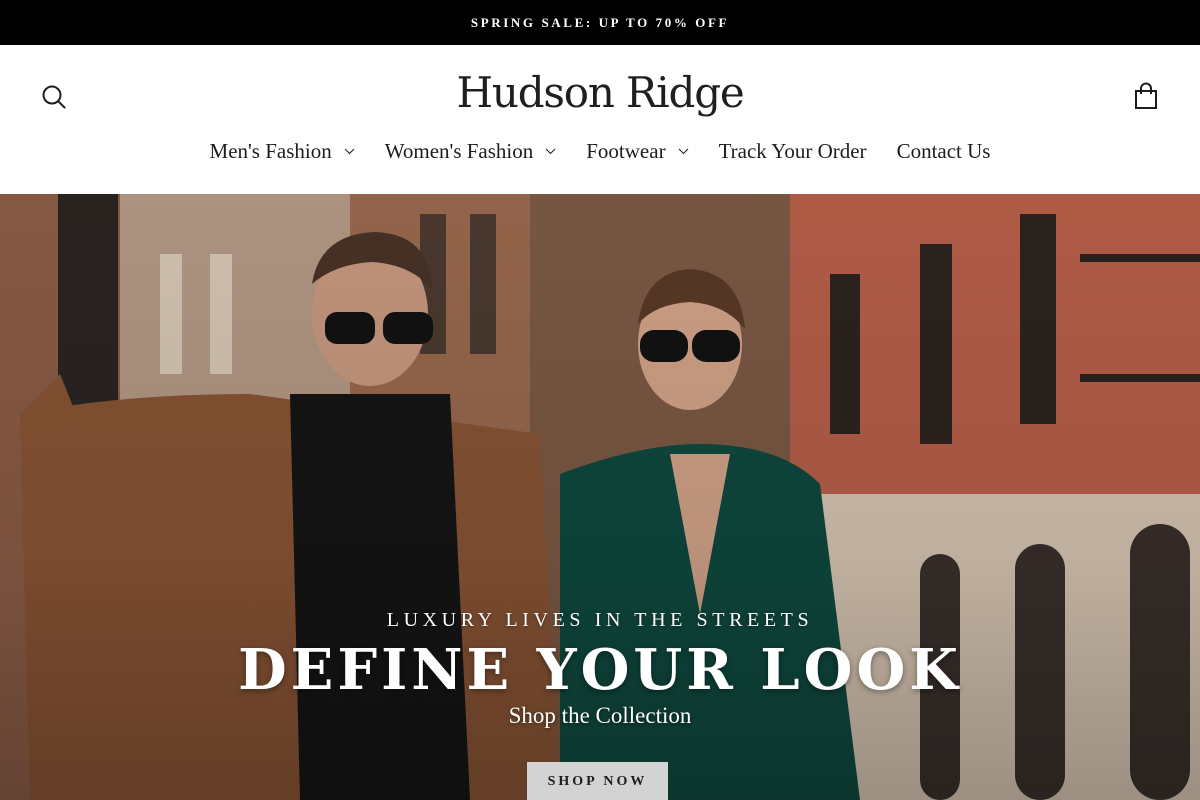 The image size is (1200, 800). What do you see at coordinates (600, 93) in the screenshot?
I see `site-logo: Hudson Ridge` at bounding box center [600, 93].